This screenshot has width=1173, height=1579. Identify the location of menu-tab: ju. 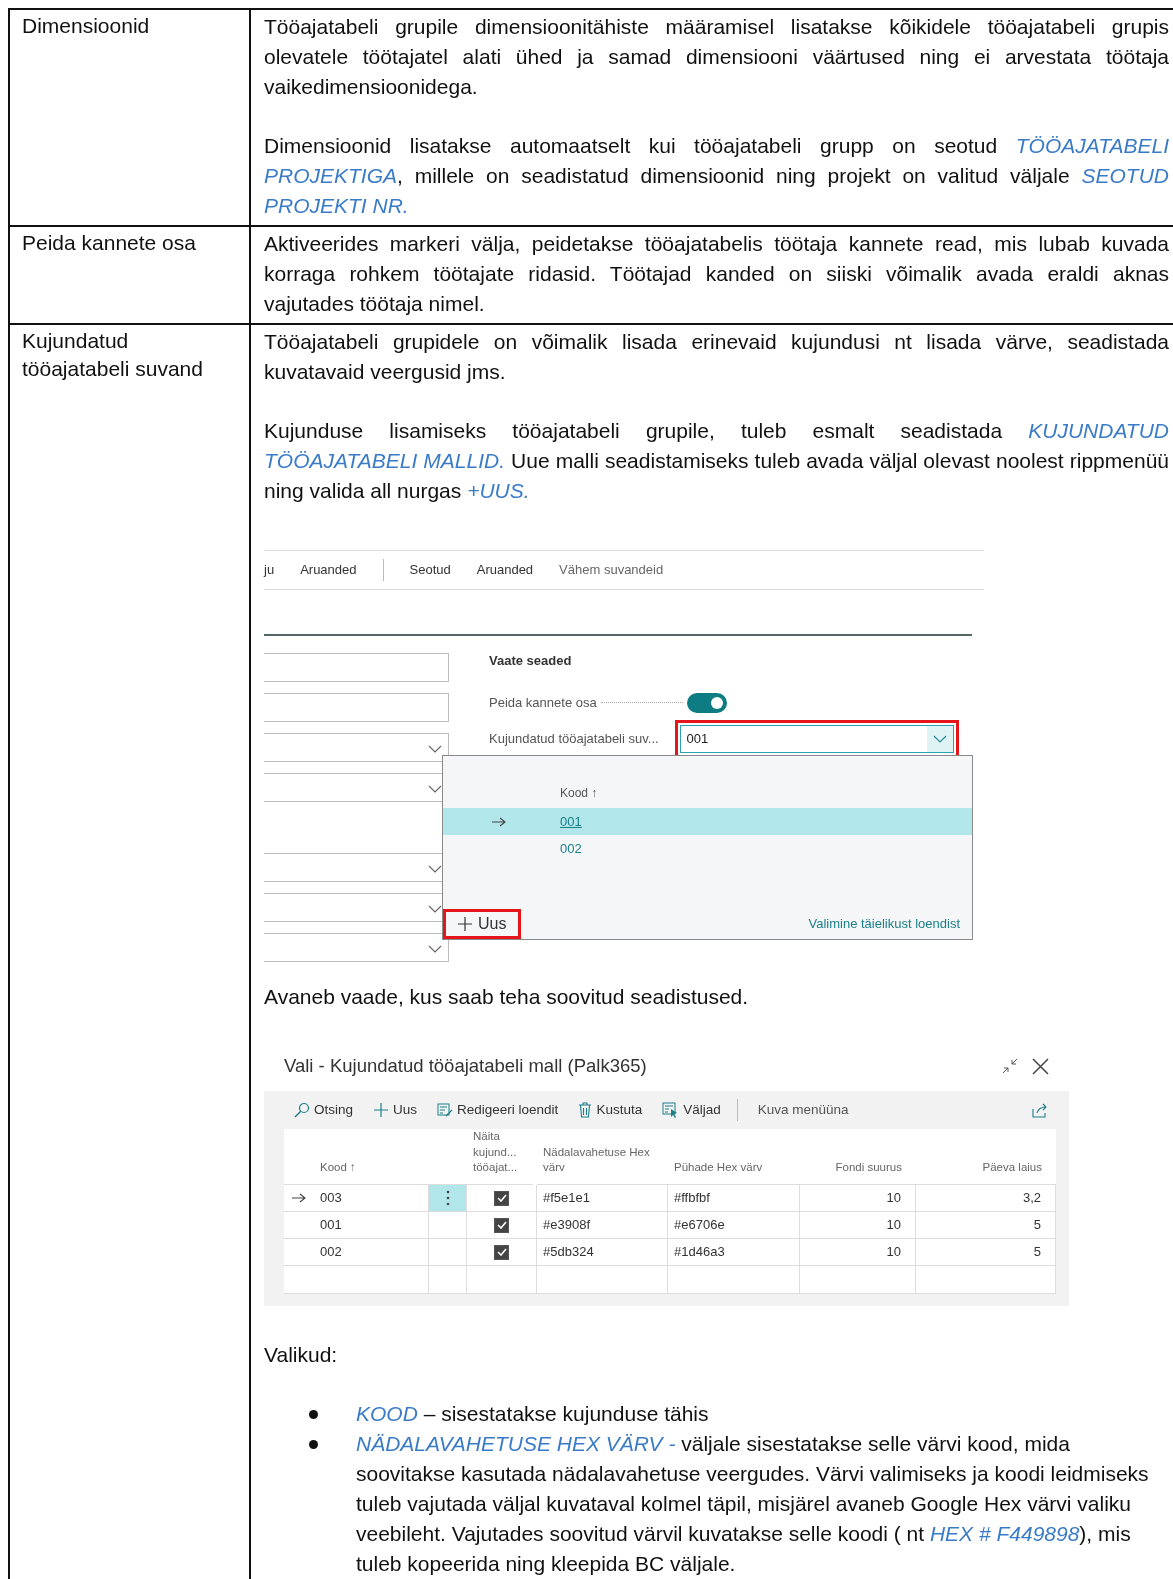
(269, 570).